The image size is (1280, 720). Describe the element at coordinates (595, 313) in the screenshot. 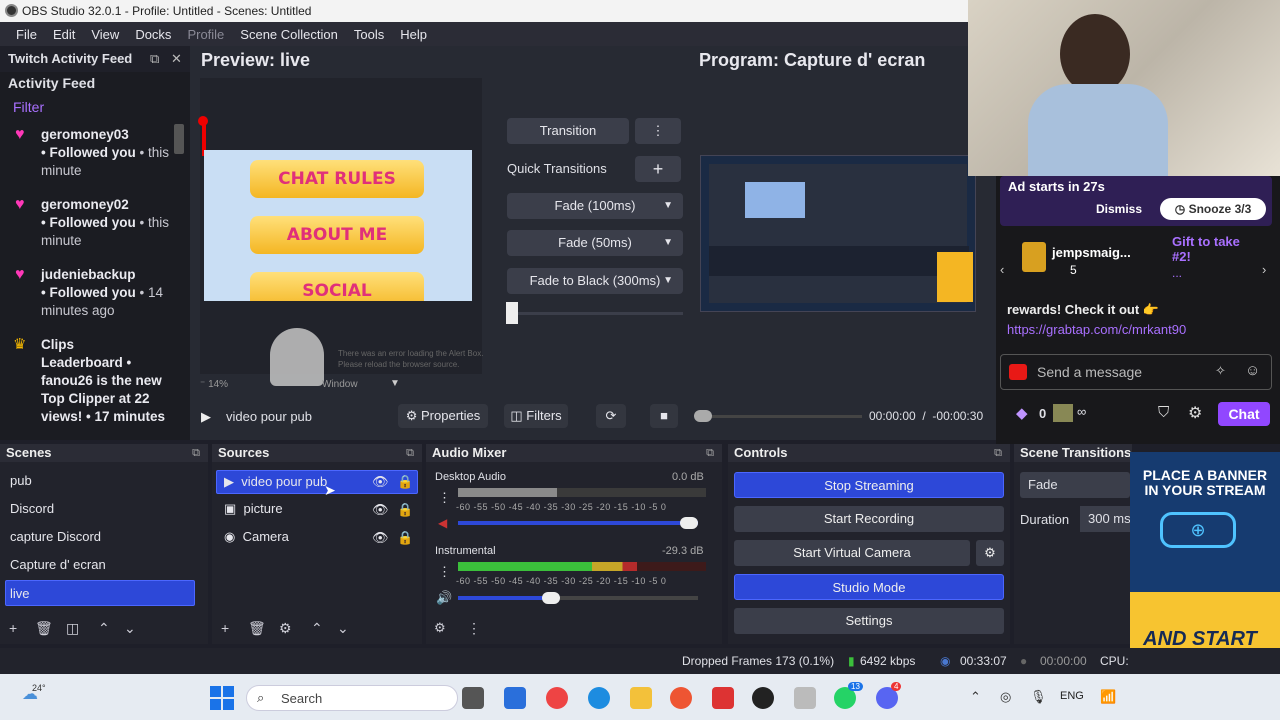

I see `t-bar-track` at that location.